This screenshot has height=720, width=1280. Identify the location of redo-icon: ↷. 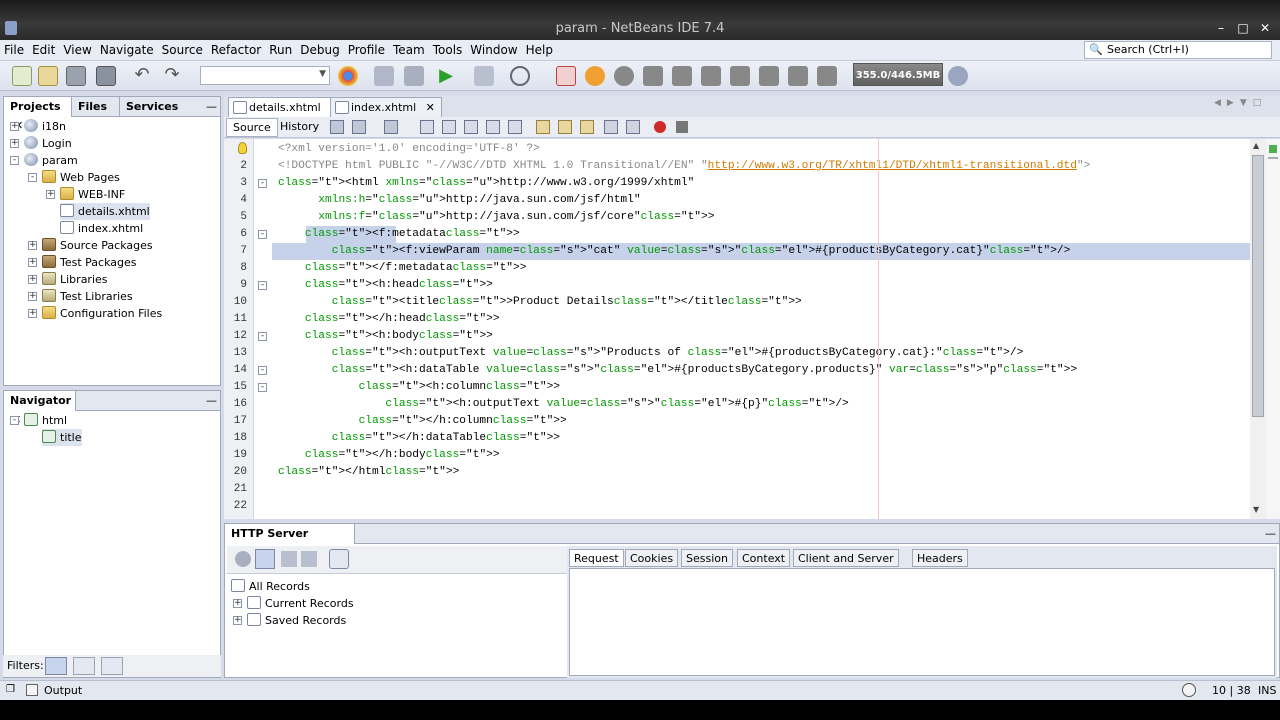
(172, 76).